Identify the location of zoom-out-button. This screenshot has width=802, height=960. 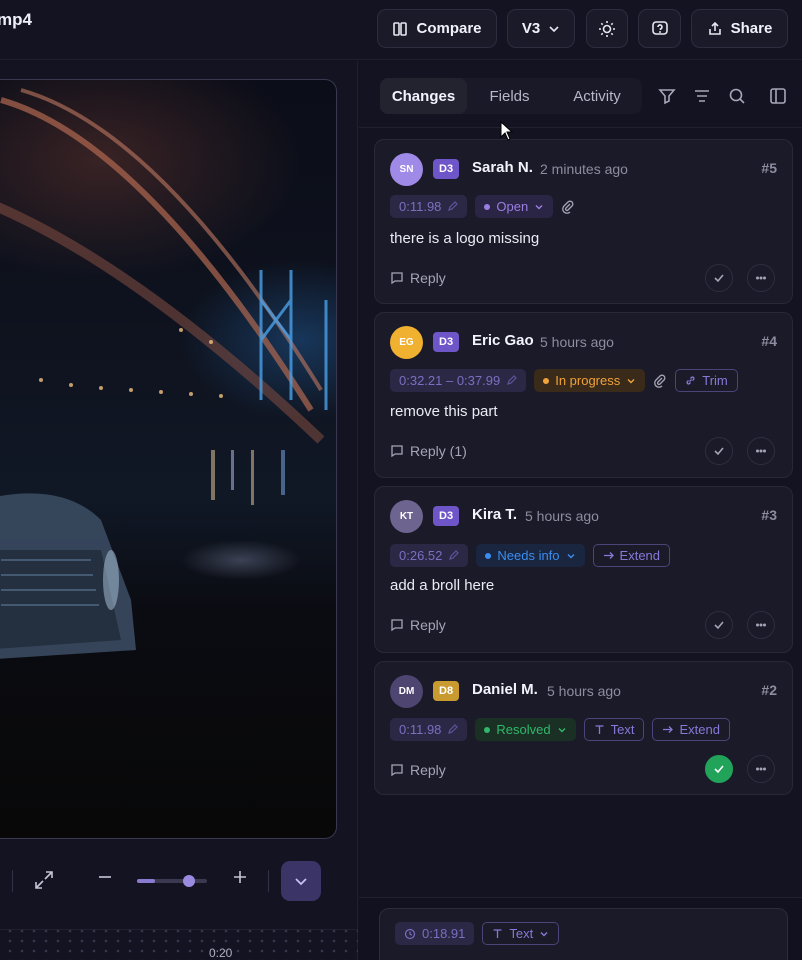
(105, 879).